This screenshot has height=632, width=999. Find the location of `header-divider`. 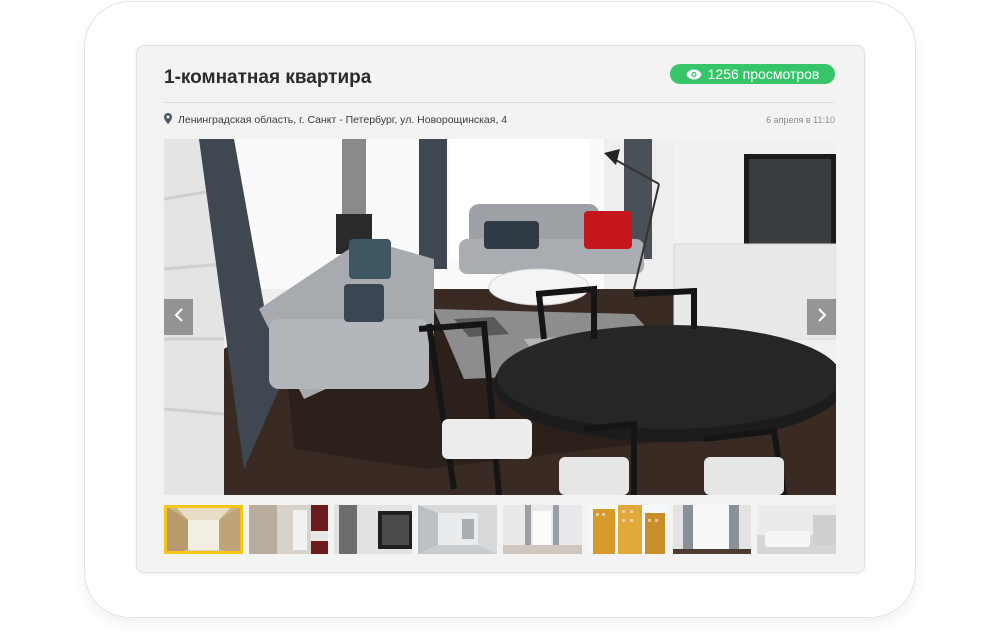

header-divider is located at coordinates (499, 102).